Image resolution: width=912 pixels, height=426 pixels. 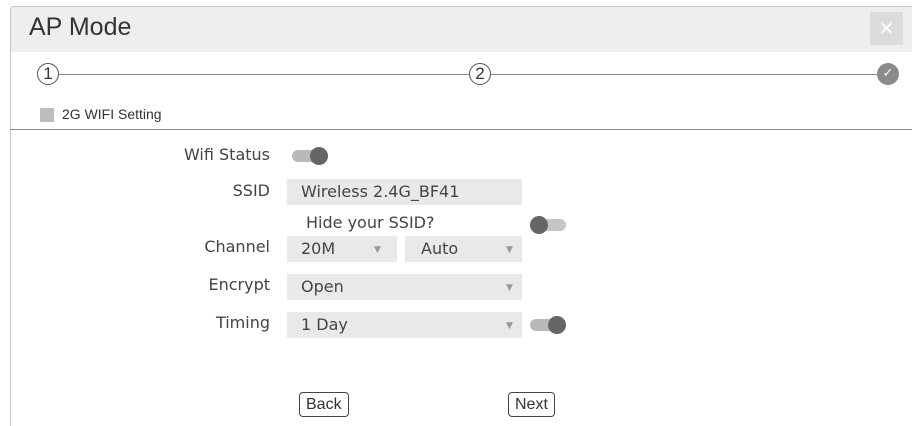 What do you see at coordinates (480, 74) in the screenshot?
I see `step-2-indicator: 2` at bounding box center [480, 74].